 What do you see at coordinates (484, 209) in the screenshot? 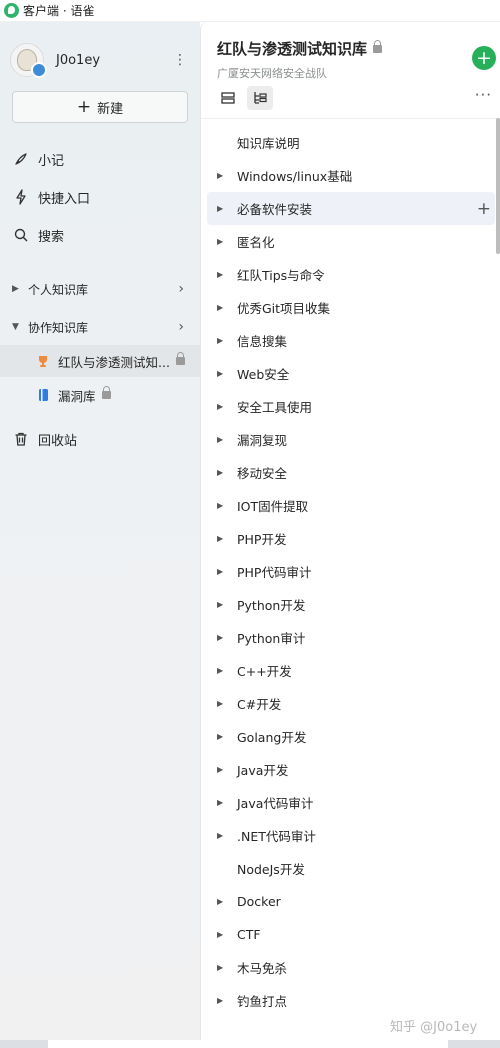
I see `add-child-icon: +` at bounding box center [484, 209].